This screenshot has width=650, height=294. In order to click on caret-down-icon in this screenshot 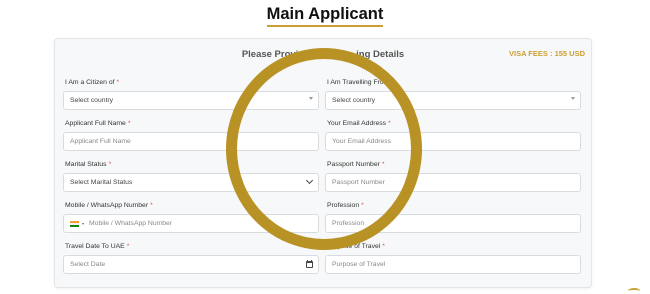, I will do `click(83, 223)`.